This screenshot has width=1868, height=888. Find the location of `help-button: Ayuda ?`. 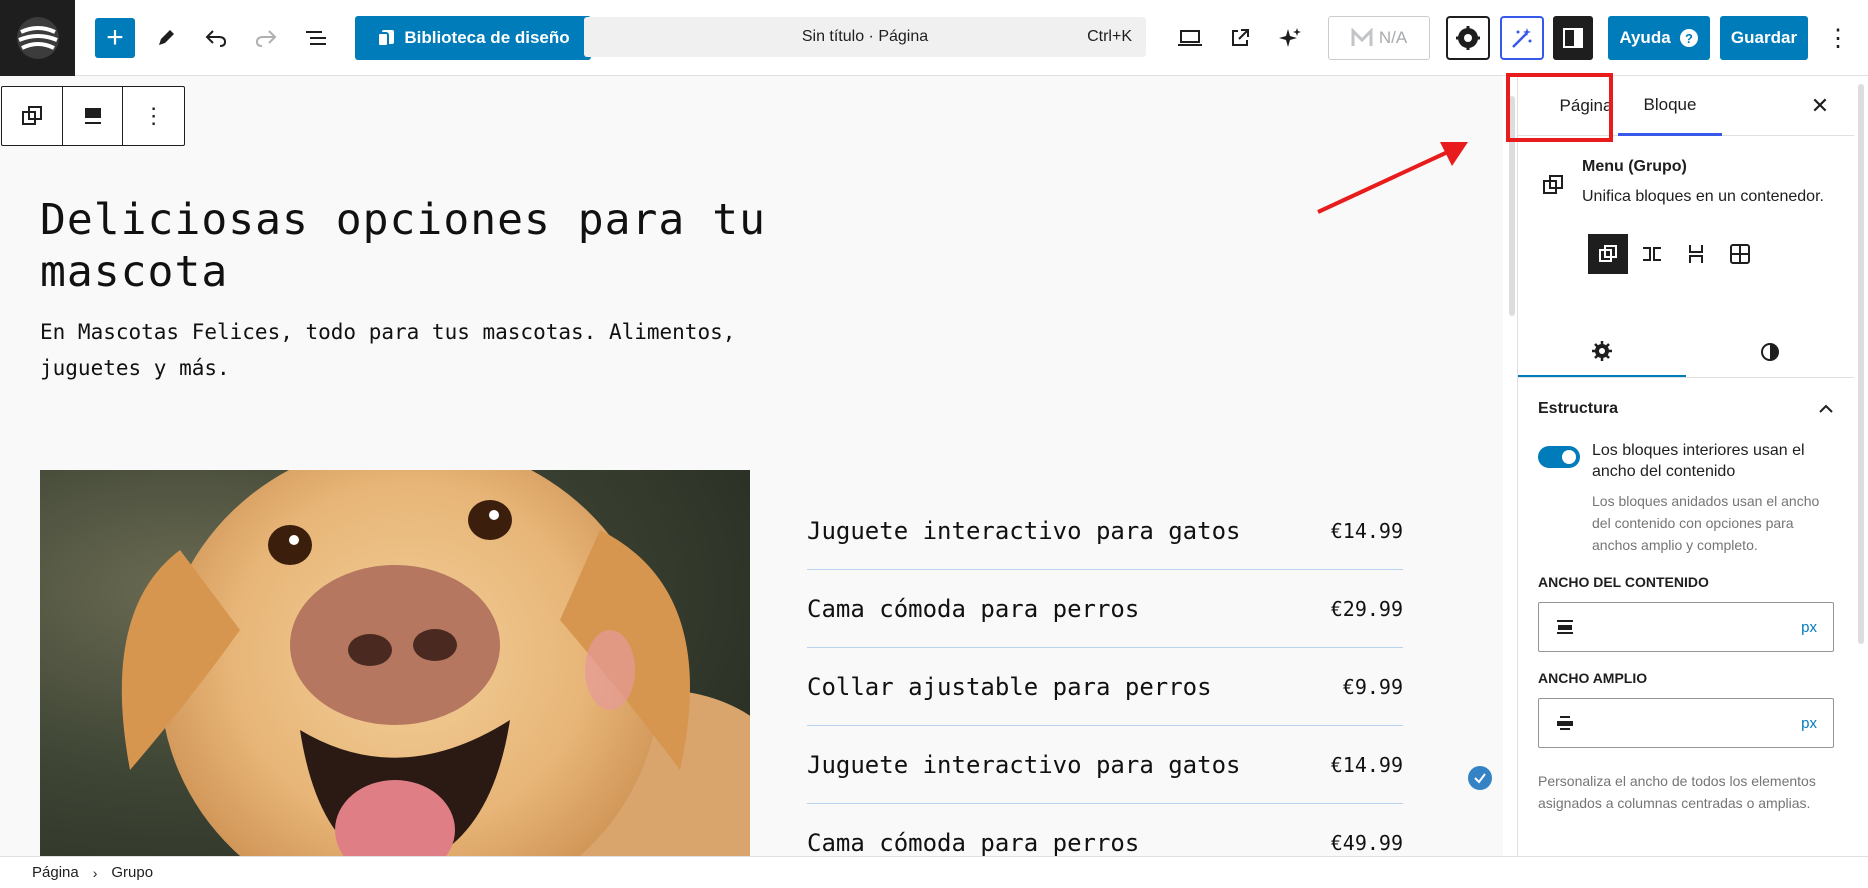

help-button: Ayuda ? is located at coordinates (1659, 38).